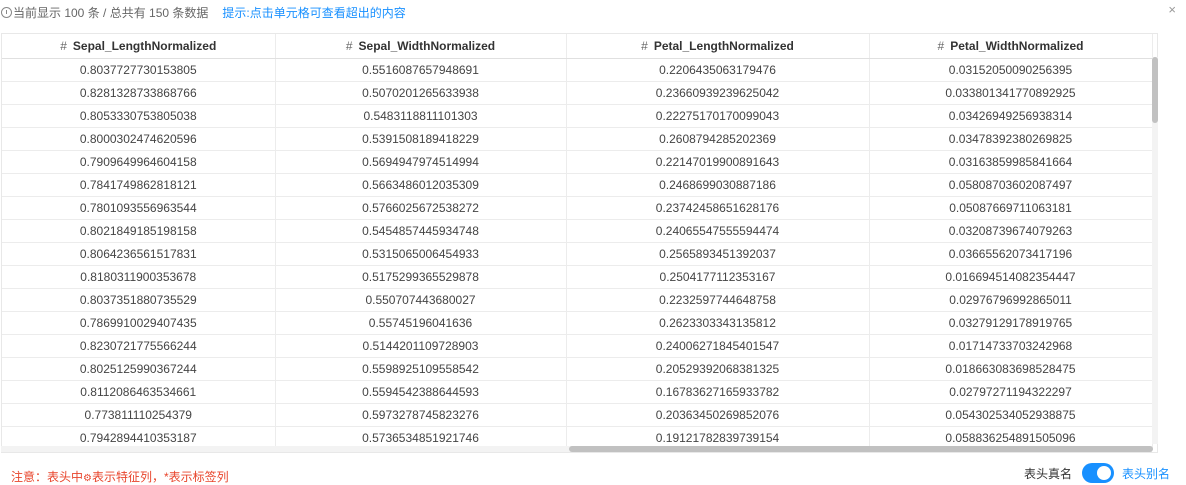  I want to click on table-cell: 0.8037727730153805, so click(139, 70).